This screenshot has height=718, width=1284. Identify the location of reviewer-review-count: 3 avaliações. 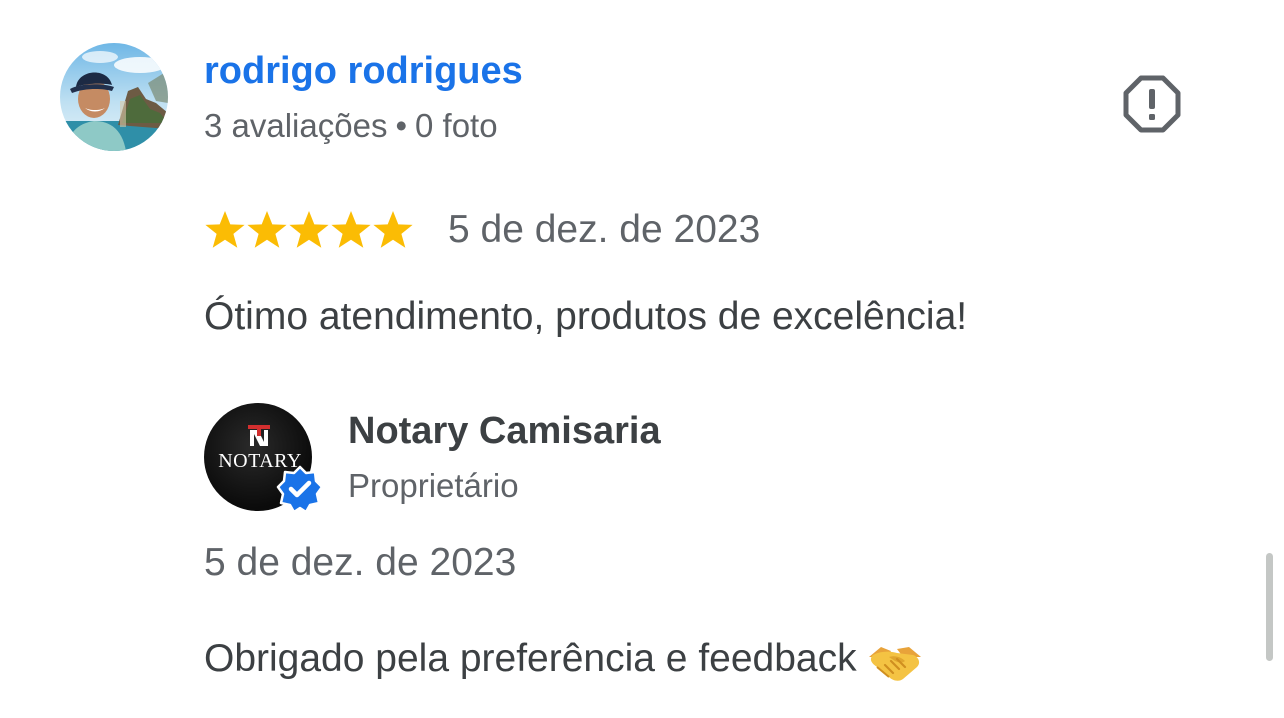
(296, 125).